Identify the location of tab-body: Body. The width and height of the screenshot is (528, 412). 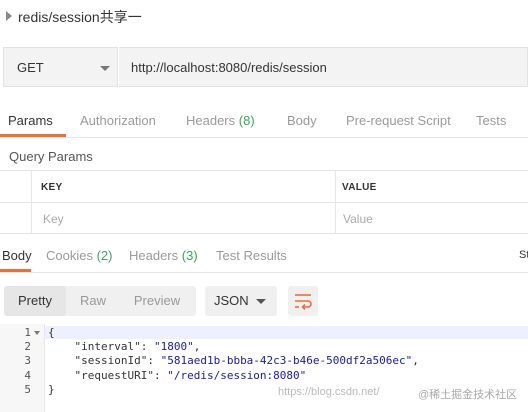
(302, 122).